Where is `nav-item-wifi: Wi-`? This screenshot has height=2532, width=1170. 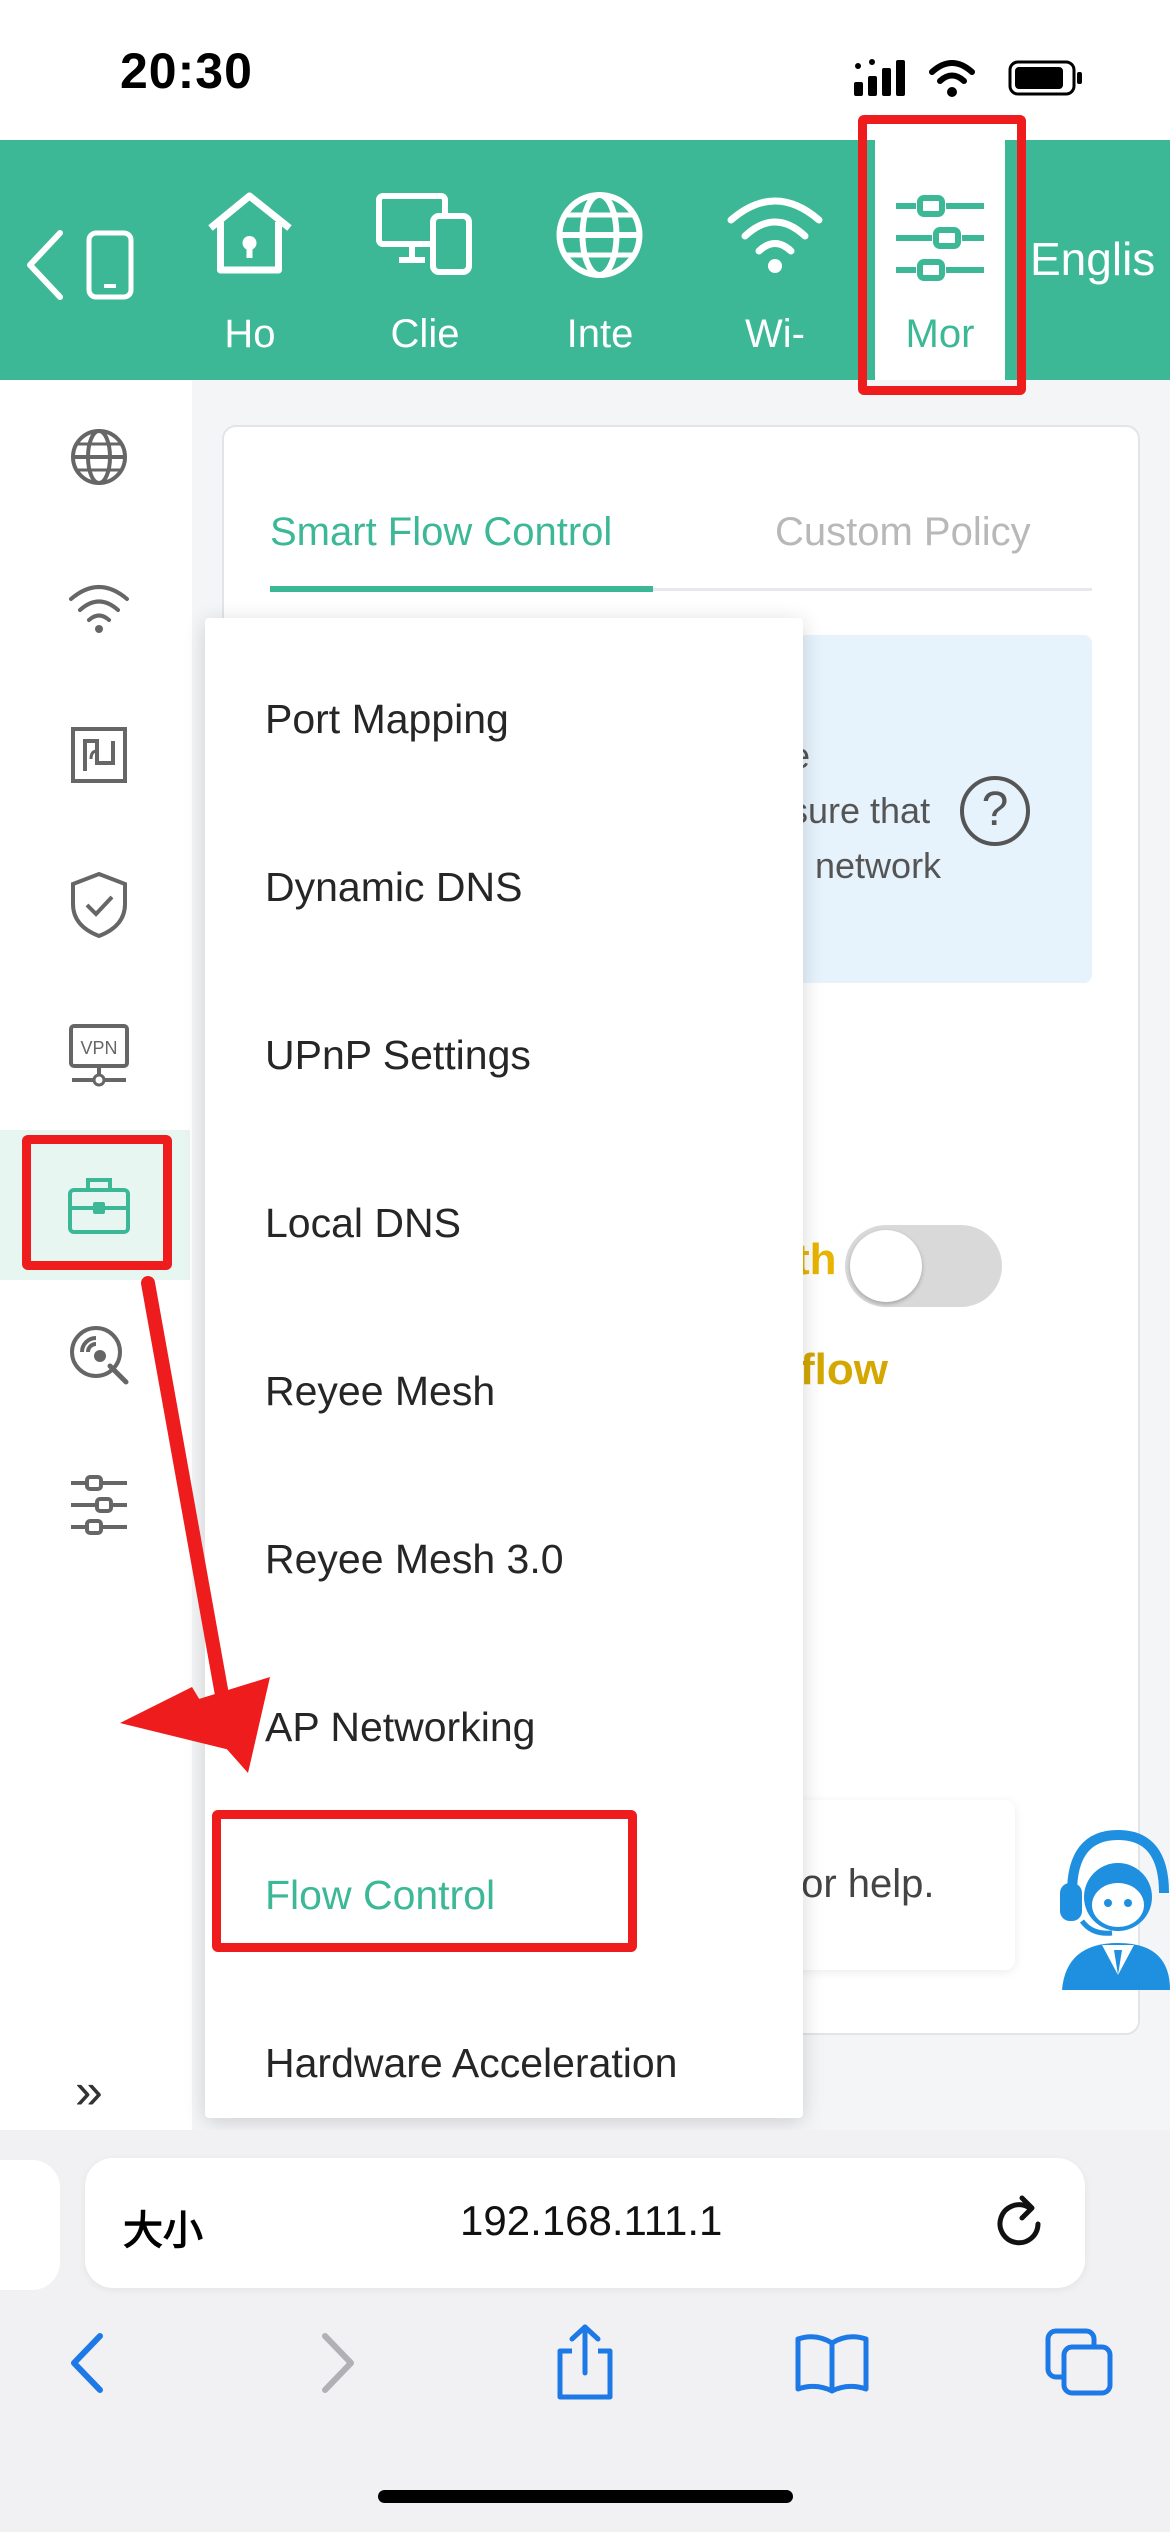 nav-item-wifi: Wi- is located at coordinates (775, 260).